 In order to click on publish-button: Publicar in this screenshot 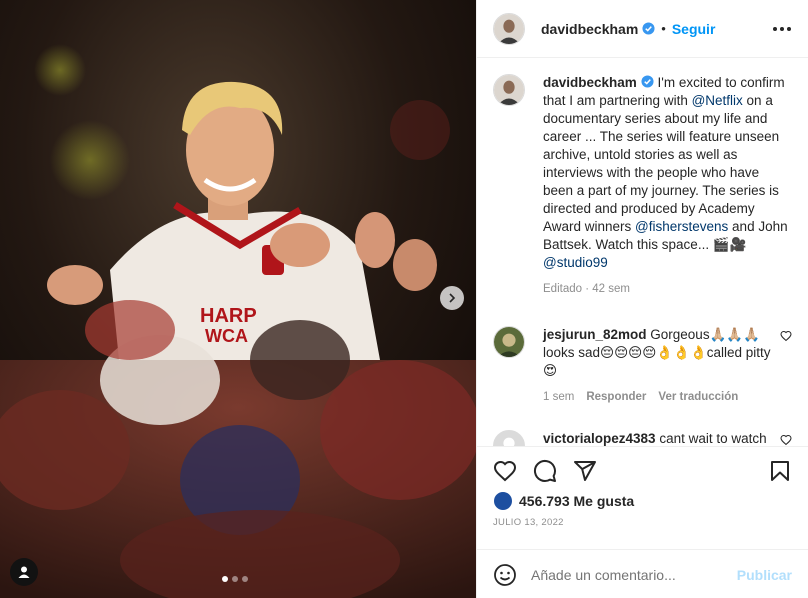, I will do `click(764, 575)`.